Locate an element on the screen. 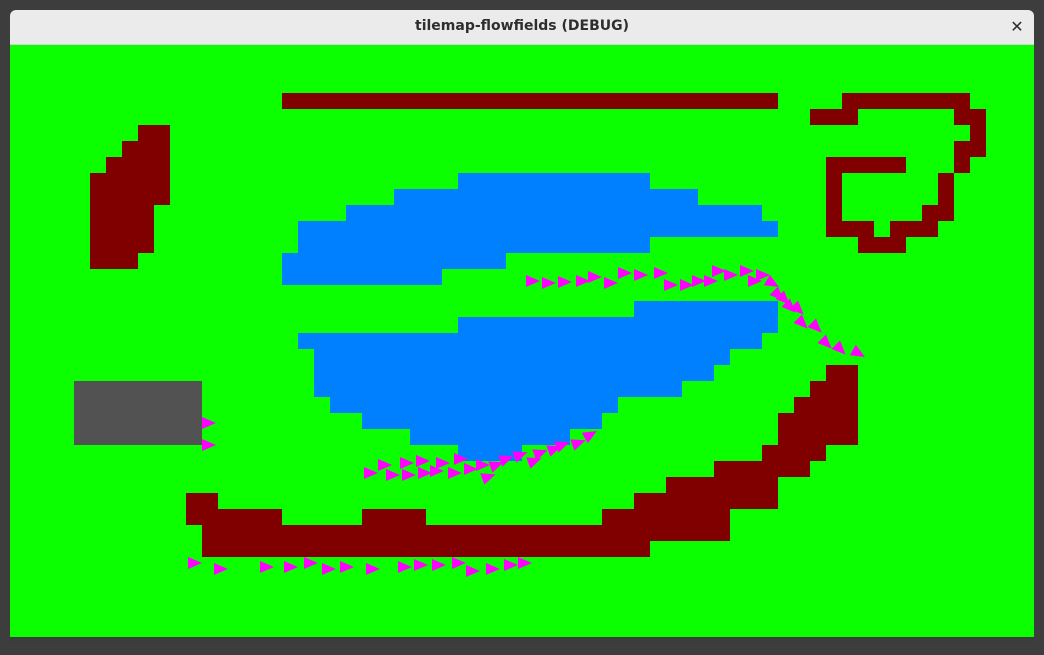  title-bar: tilemap-flowfields (DEBUG) ✕ is located at coordinates (522, 27).